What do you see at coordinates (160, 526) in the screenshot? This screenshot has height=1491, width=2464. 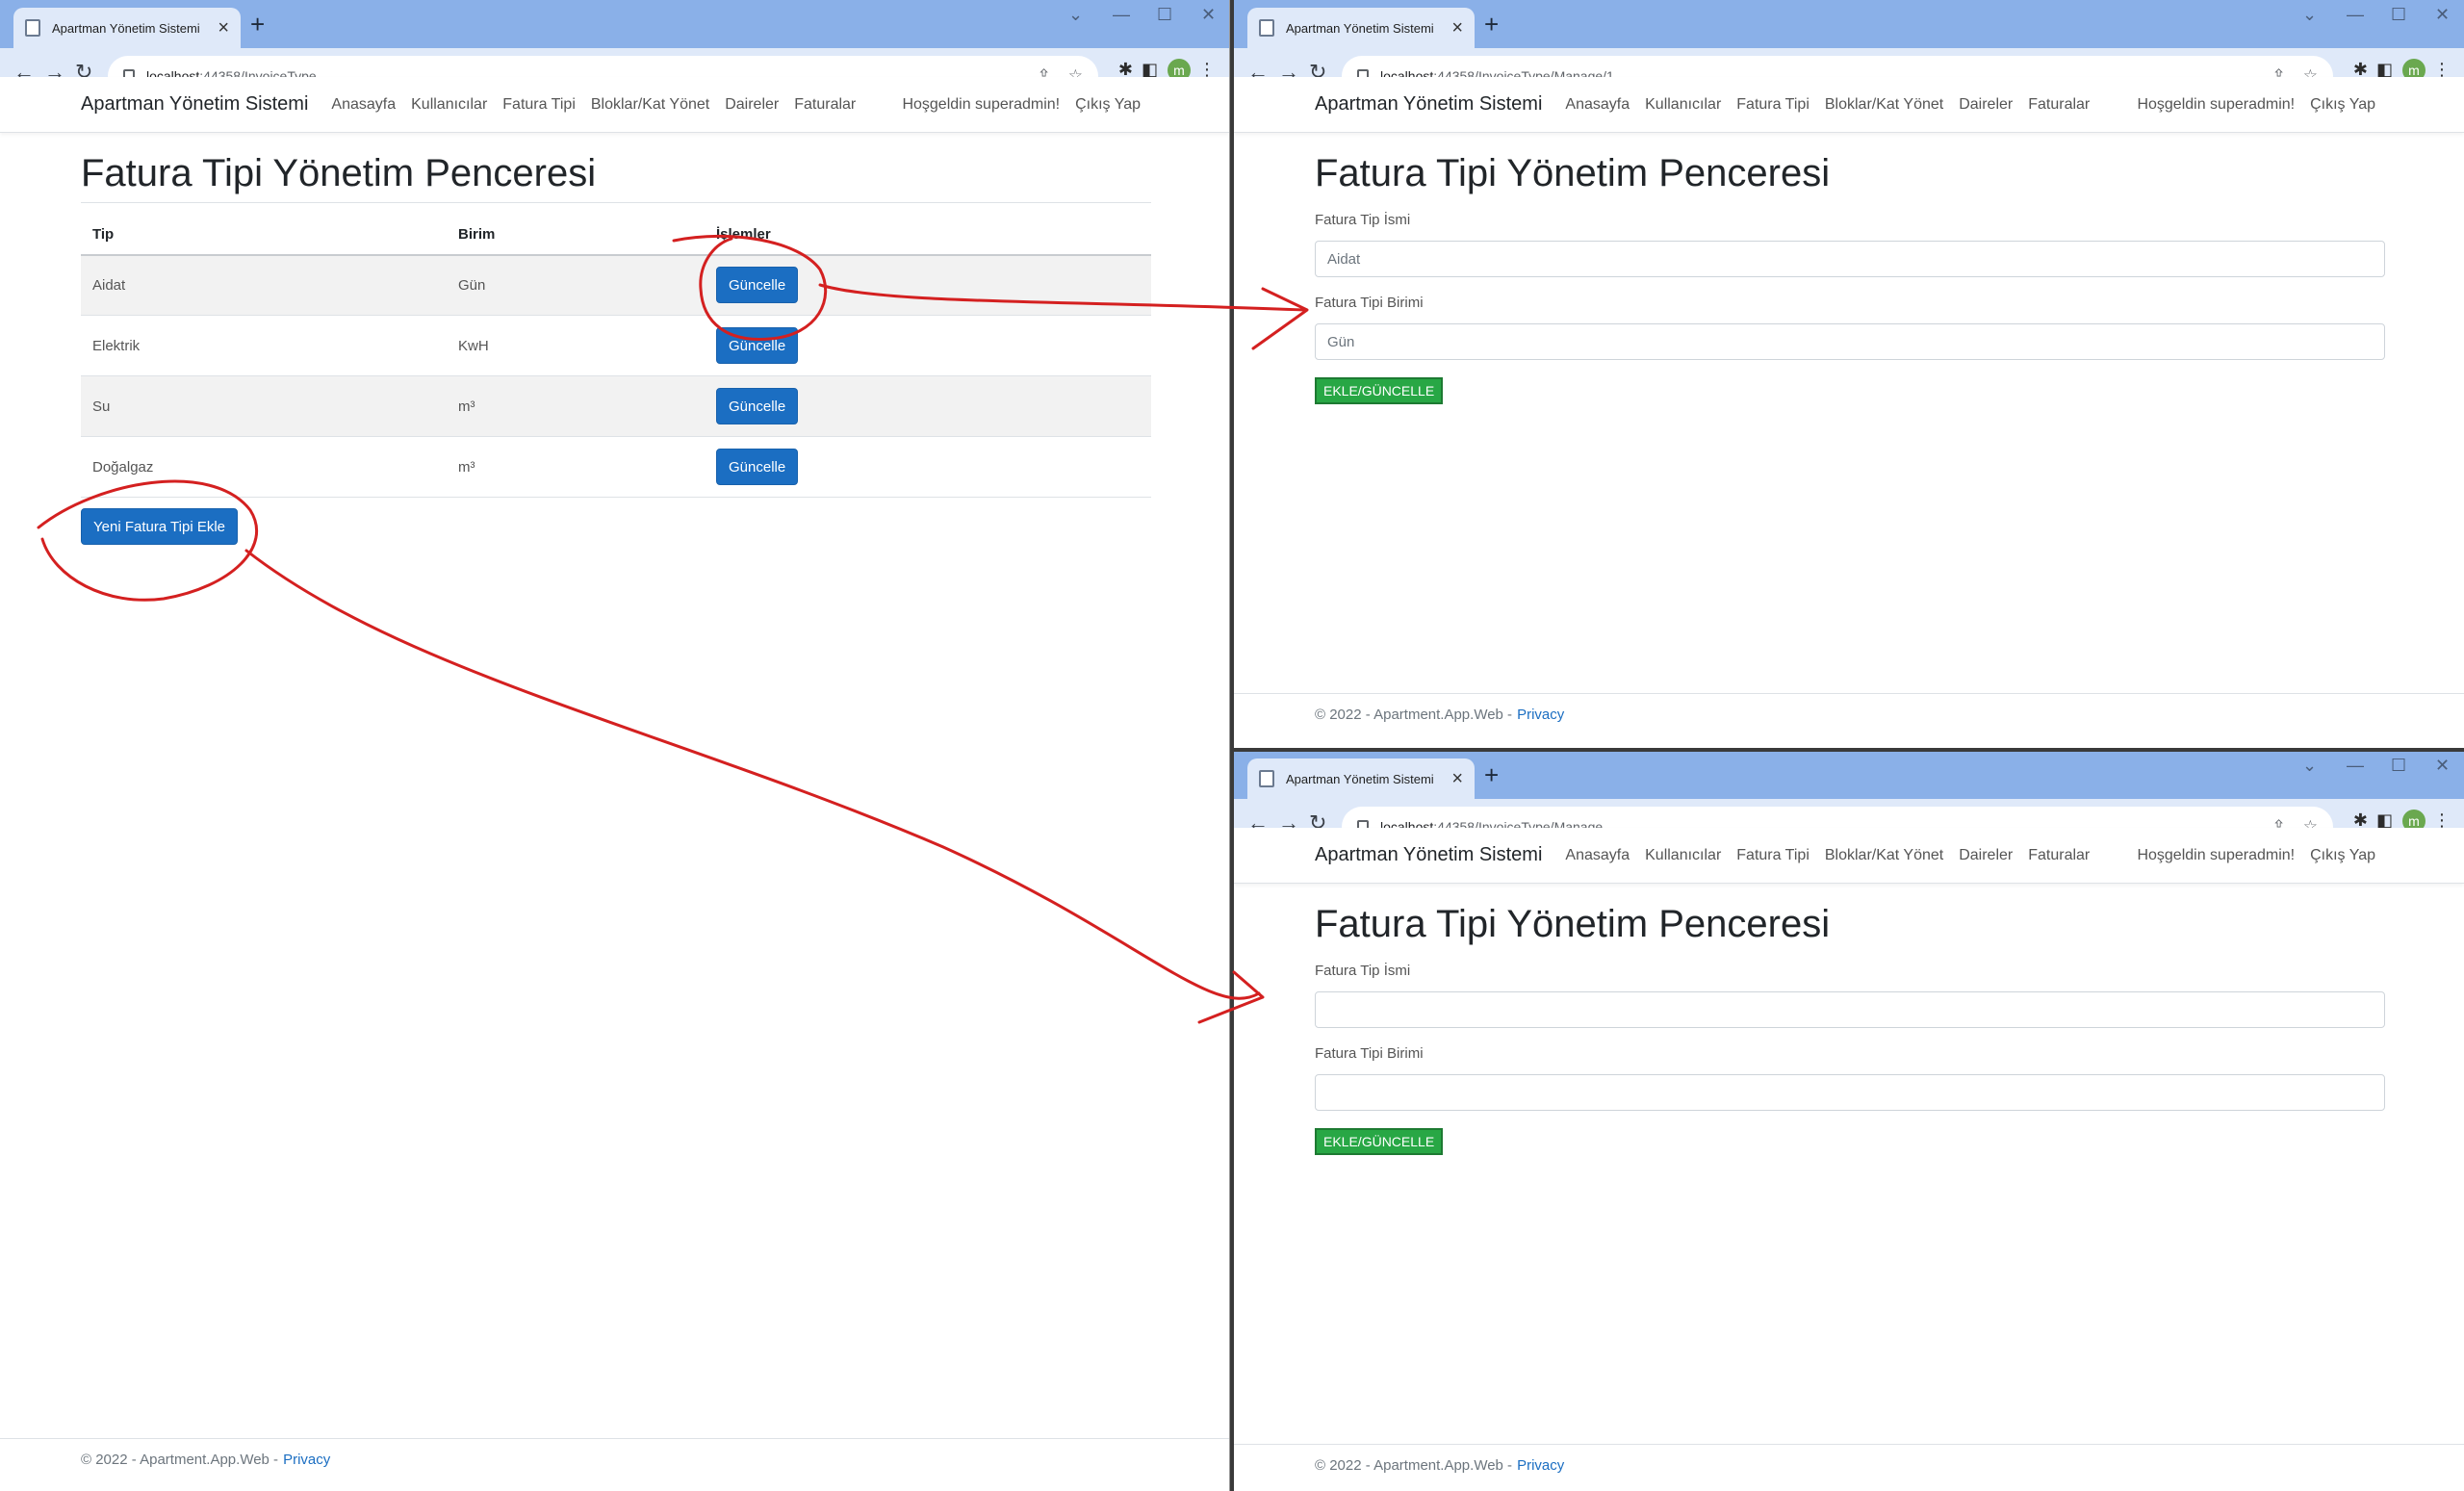 I see `add-invoice-type-button: Yeni Fatura Tipi Ekle` at bounding box center [160, 526].